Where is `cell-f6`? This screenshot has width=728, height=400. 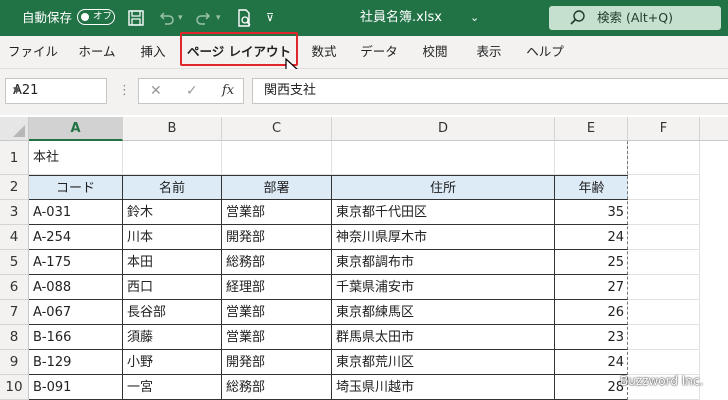 cell-f6 is located at coordinates (664, 287).